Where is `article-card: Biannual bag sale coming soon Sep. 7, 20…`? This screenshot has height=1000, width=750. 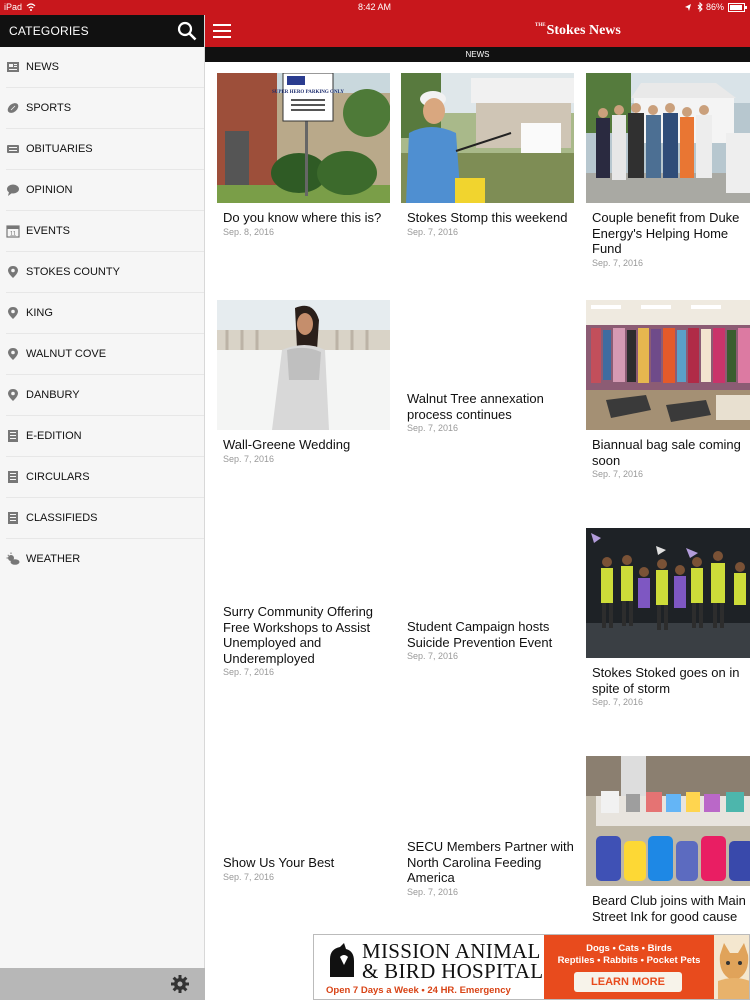 article-card: Biannual bag sale coming soon Sep. 7, 20… is located at coordinates (668, 389).